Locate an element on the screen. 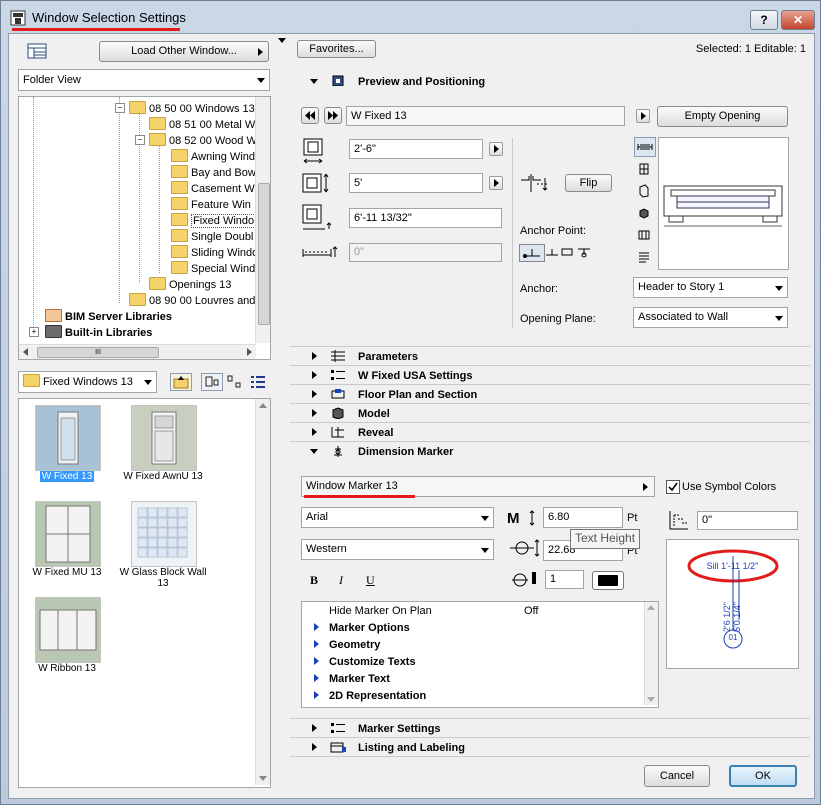  empty-opening-button: Empty Opening is located at coordinates (722, 116).